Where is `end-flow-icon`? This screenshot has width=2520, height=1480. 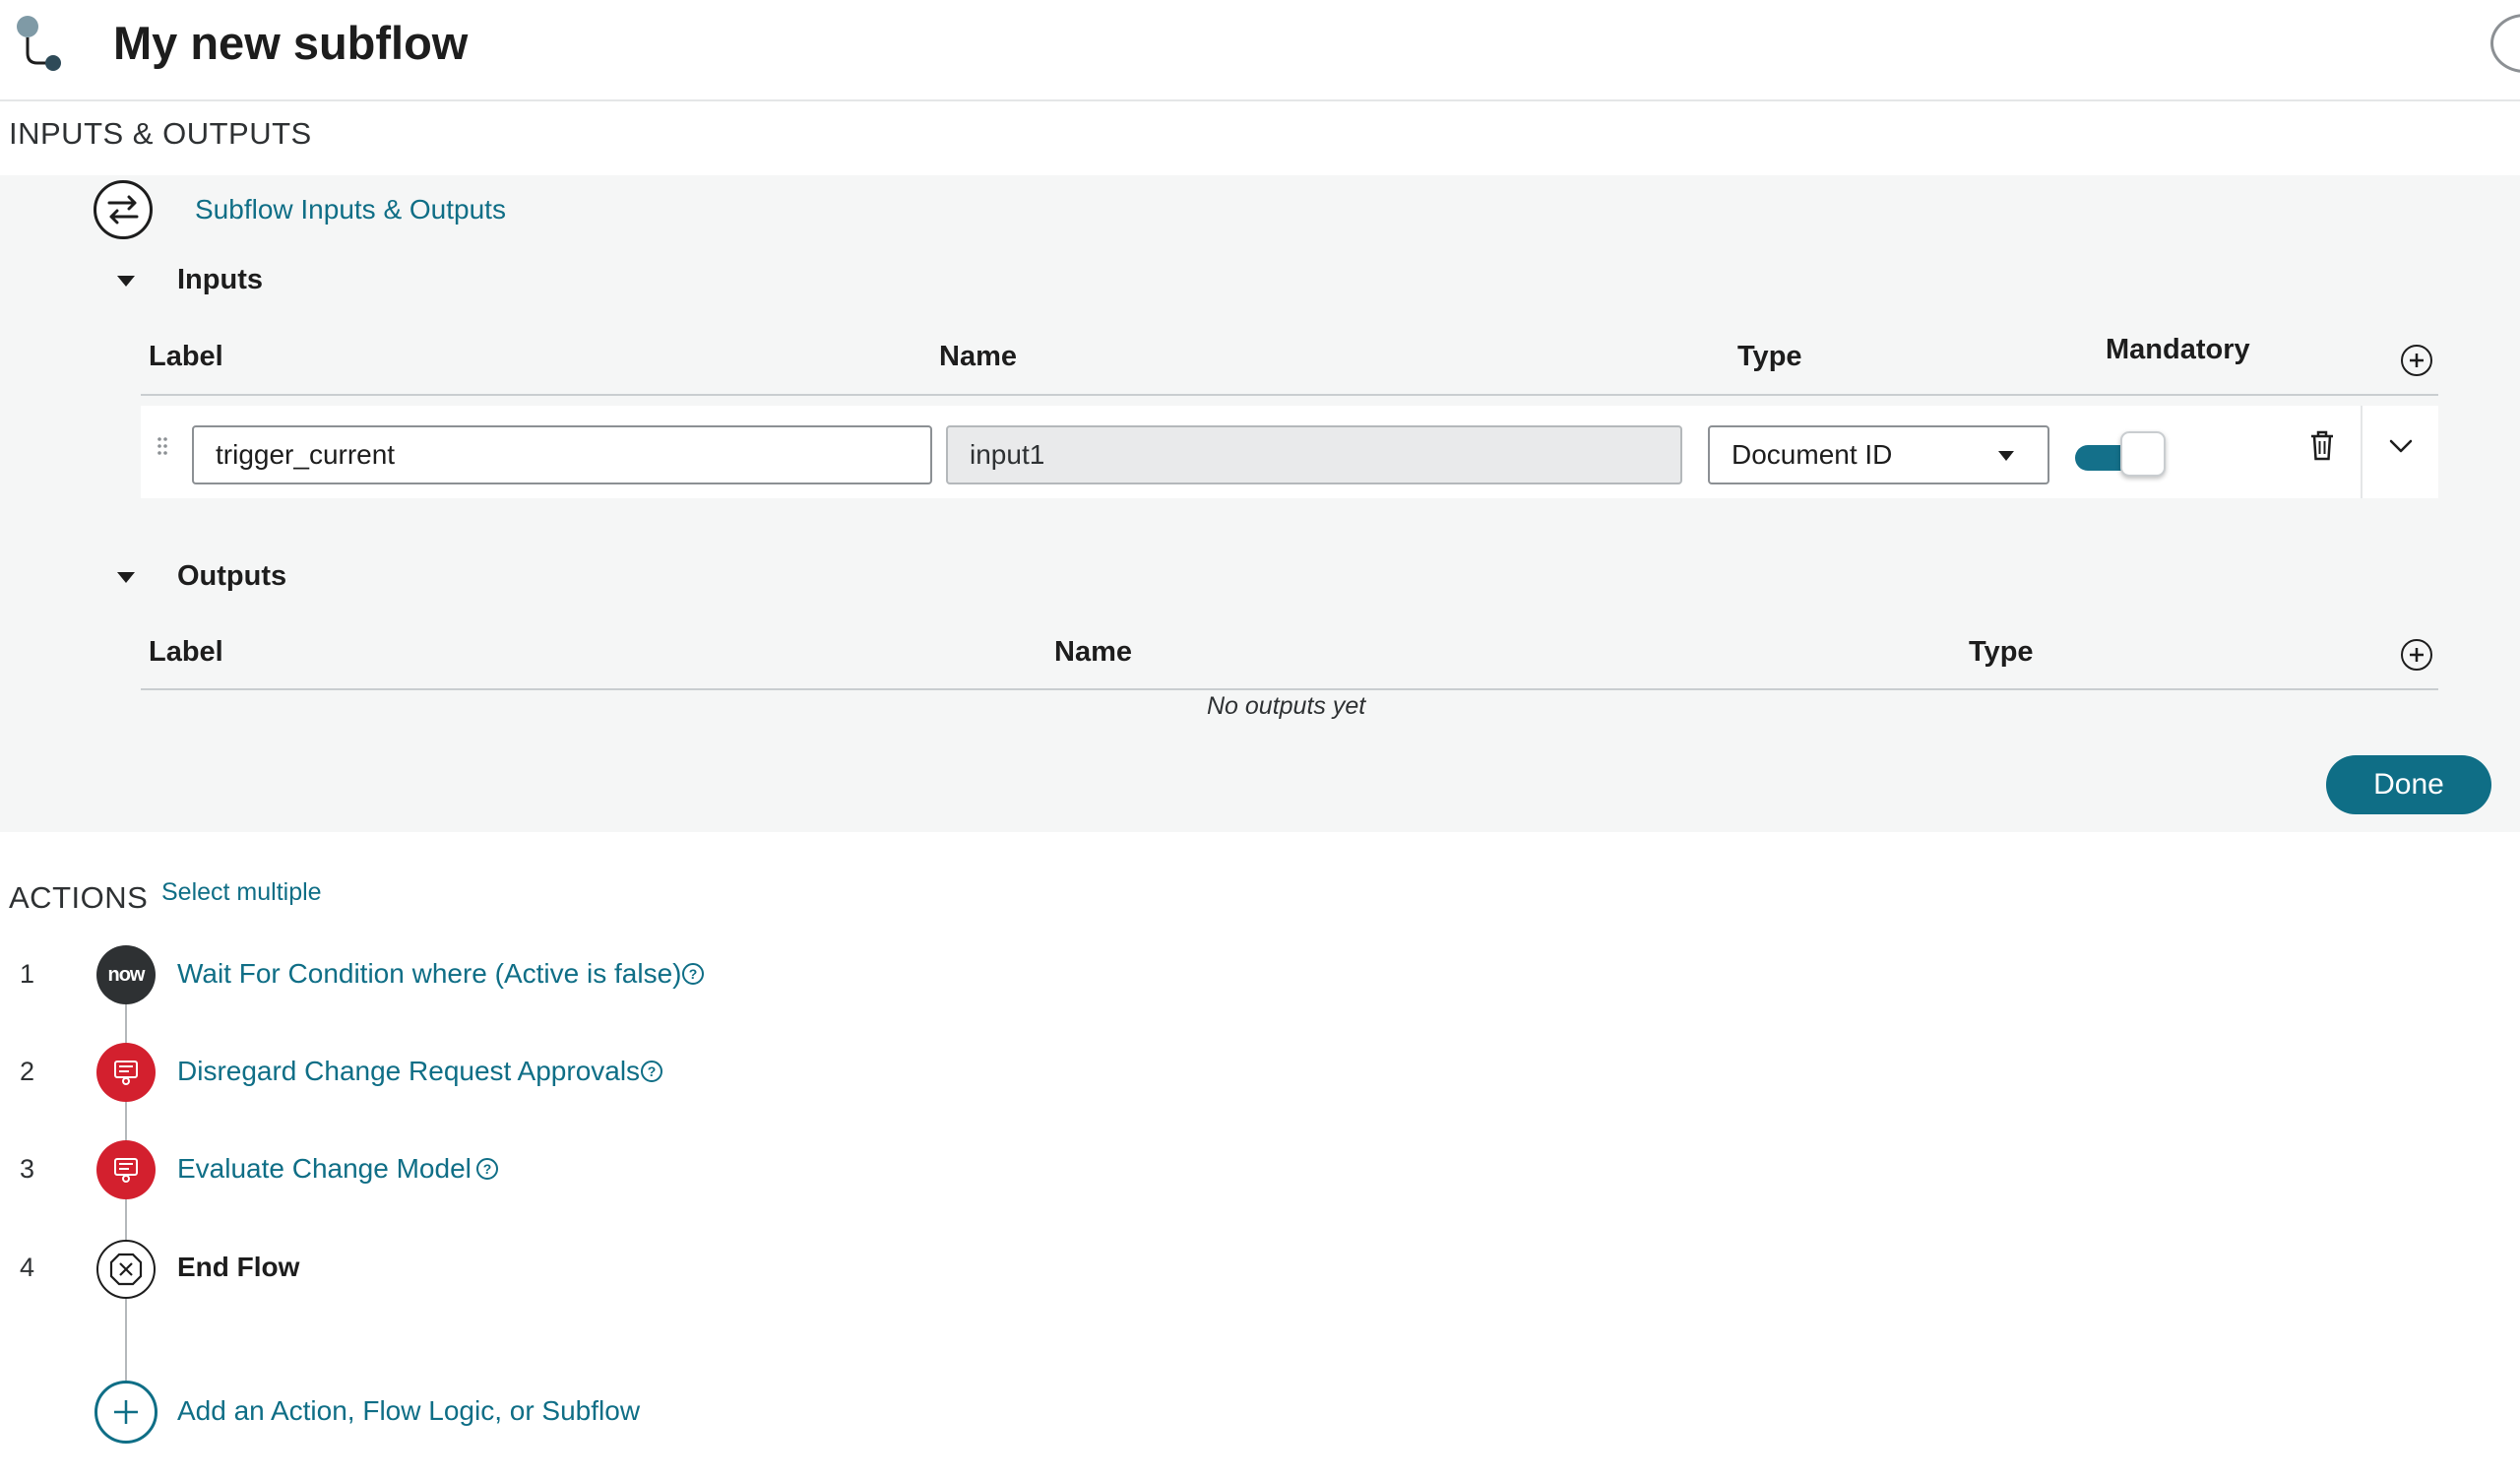 end-flow-icon is located at coordinates (126, 1269).